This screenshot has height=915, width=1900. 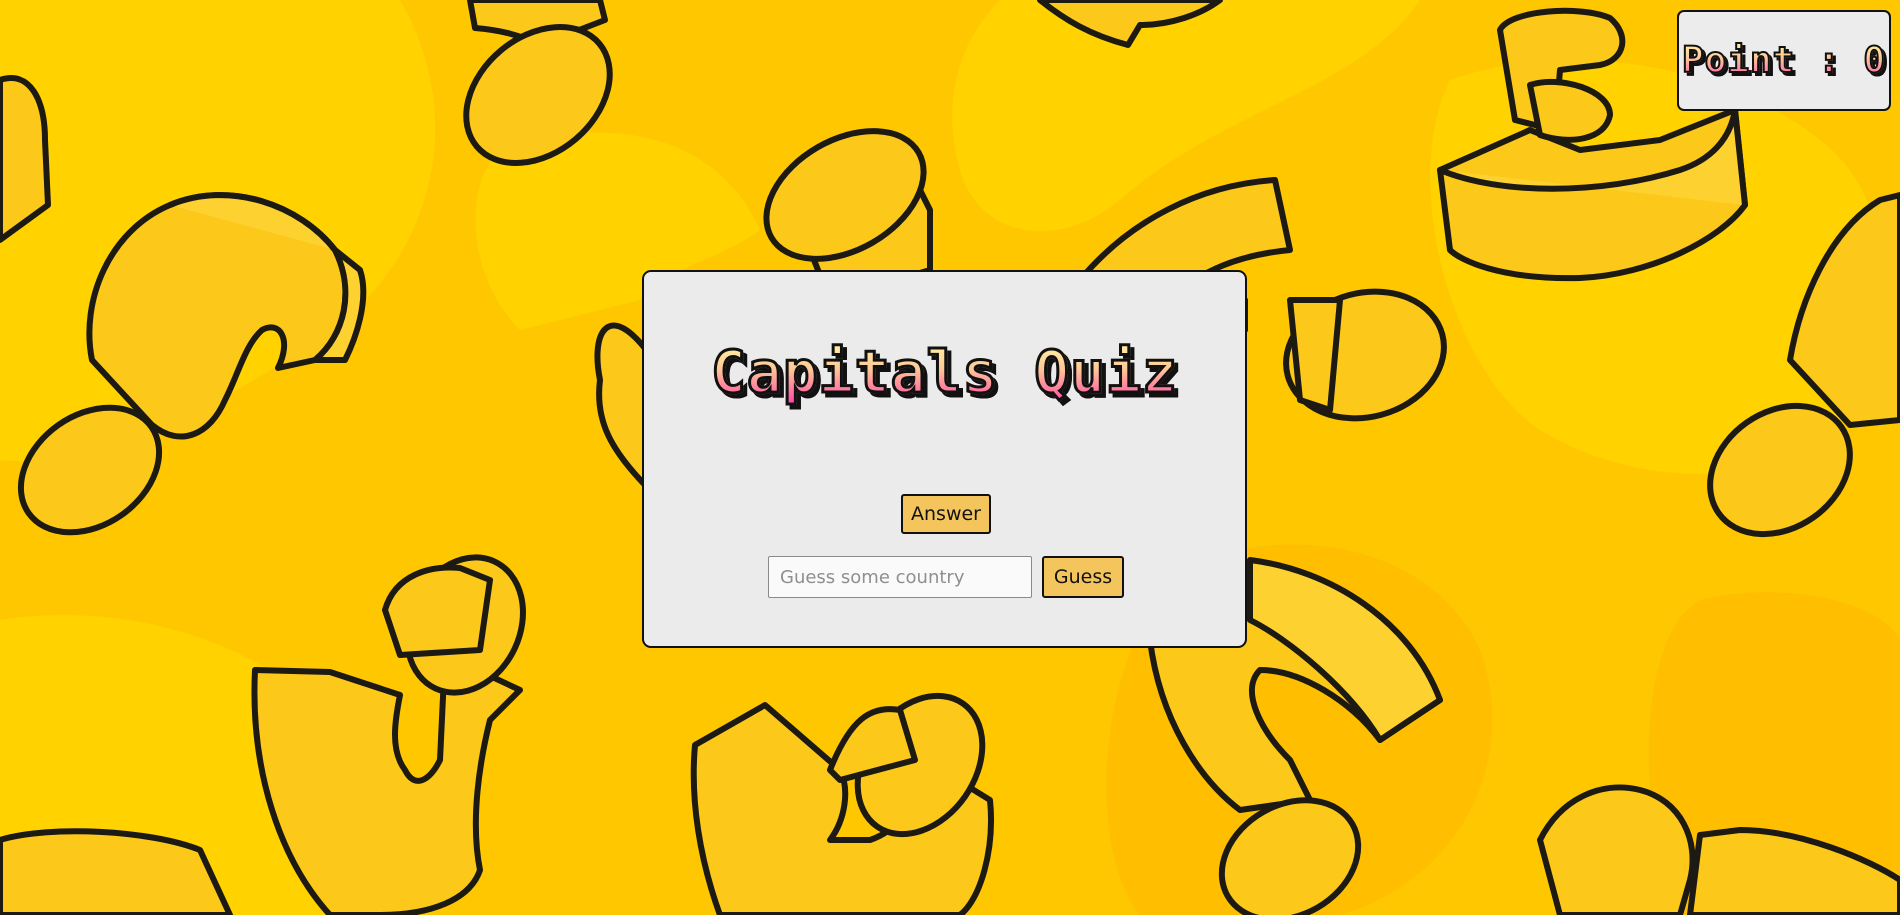 I want to click on guess-button: Guess, so click(x=1083, y=577).